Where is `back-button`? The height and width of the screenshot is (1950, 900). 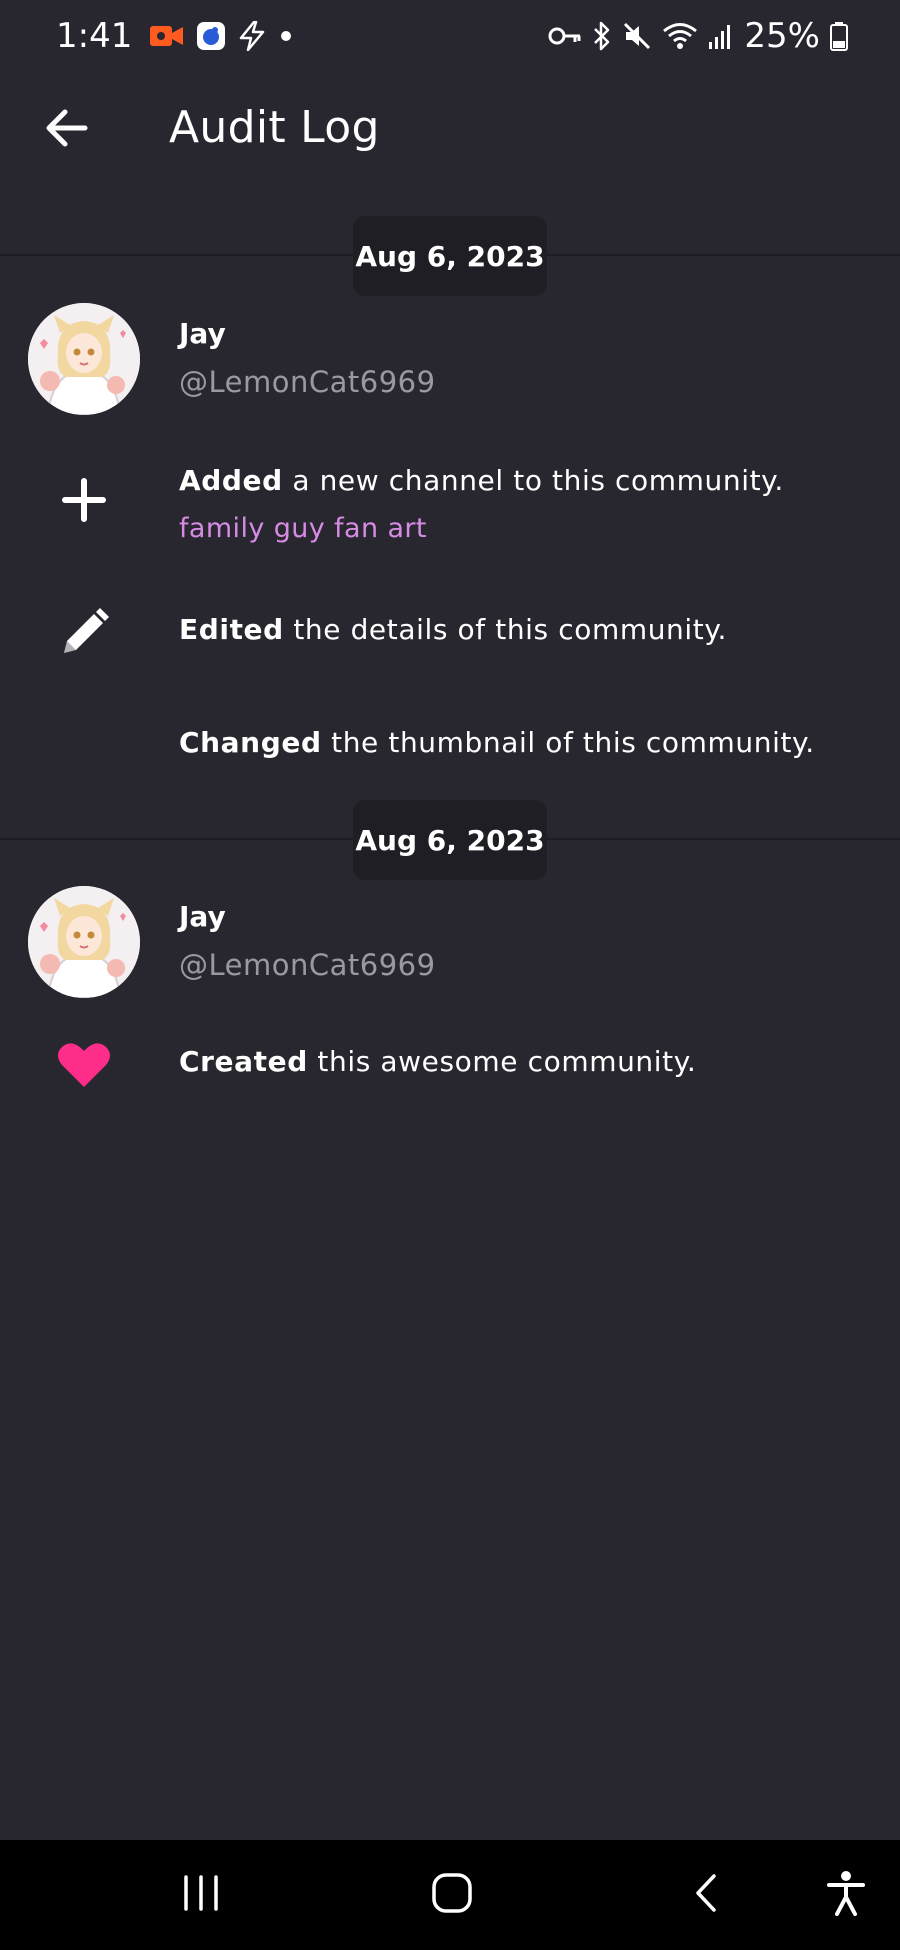
back-button is located at coordinates (66, 130).